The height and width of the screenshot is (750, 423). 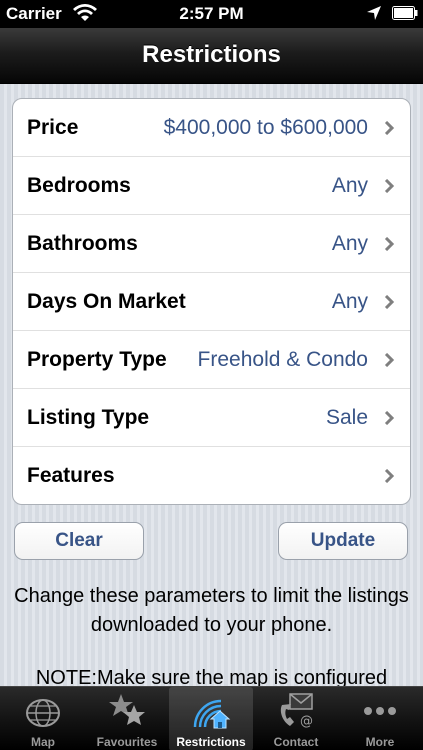 What do you see at coordinates (97, 359) in the screenshot?
I see `row-label: Property Type` at bounding box center [97, 359].